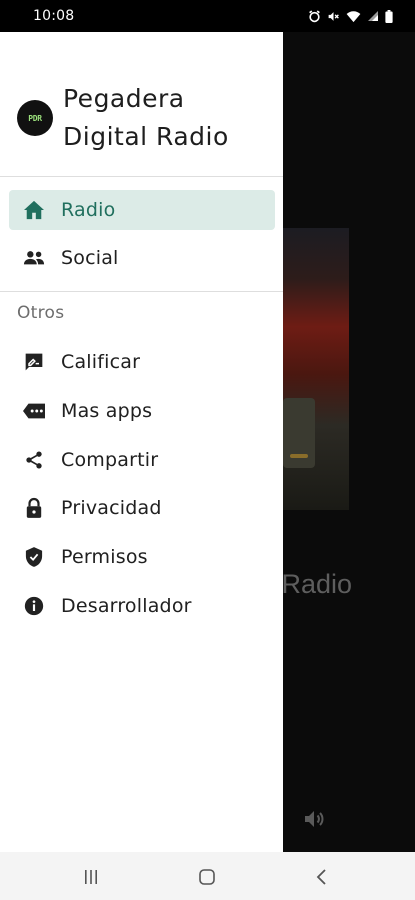  Describe the element at coordinates (34, 557) in the screenshot. I see `shield-check-icon` at that location.